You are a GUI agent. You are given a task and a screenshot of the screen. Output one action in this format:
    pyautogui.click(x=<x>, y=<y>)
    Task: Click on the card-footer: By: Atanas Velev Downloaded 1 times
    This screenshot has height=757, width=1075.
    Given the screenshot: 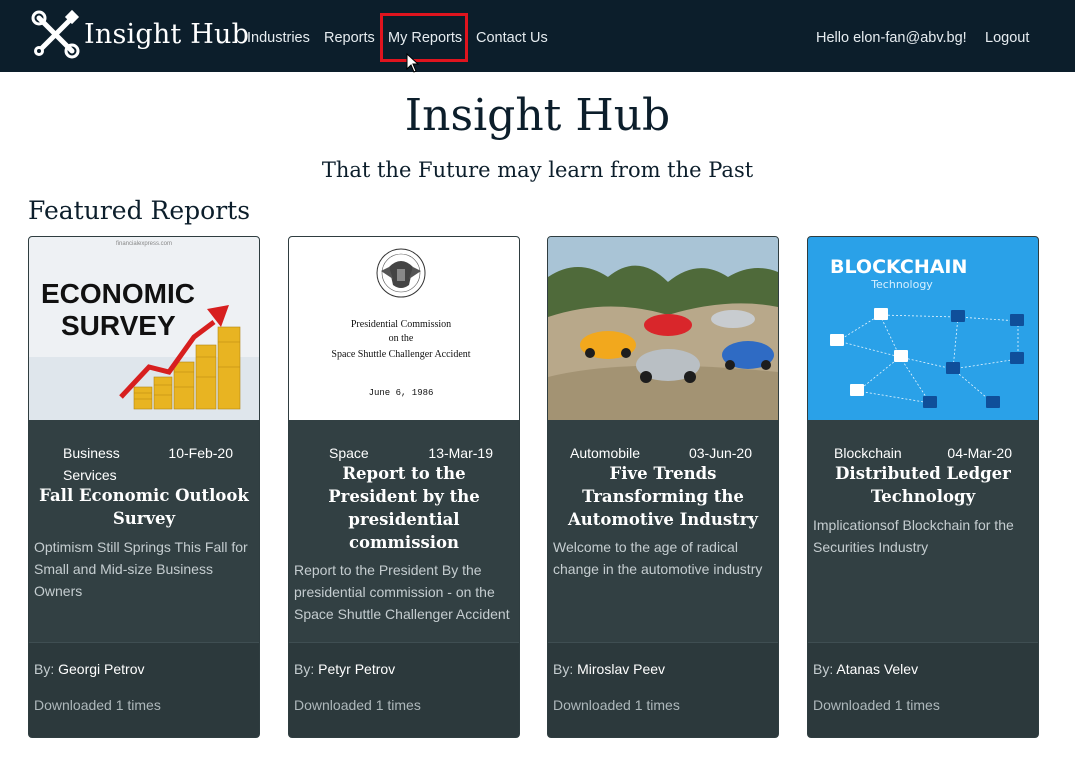 What is the action you would take?
    pyautogui.click(x=923, y=689)
    